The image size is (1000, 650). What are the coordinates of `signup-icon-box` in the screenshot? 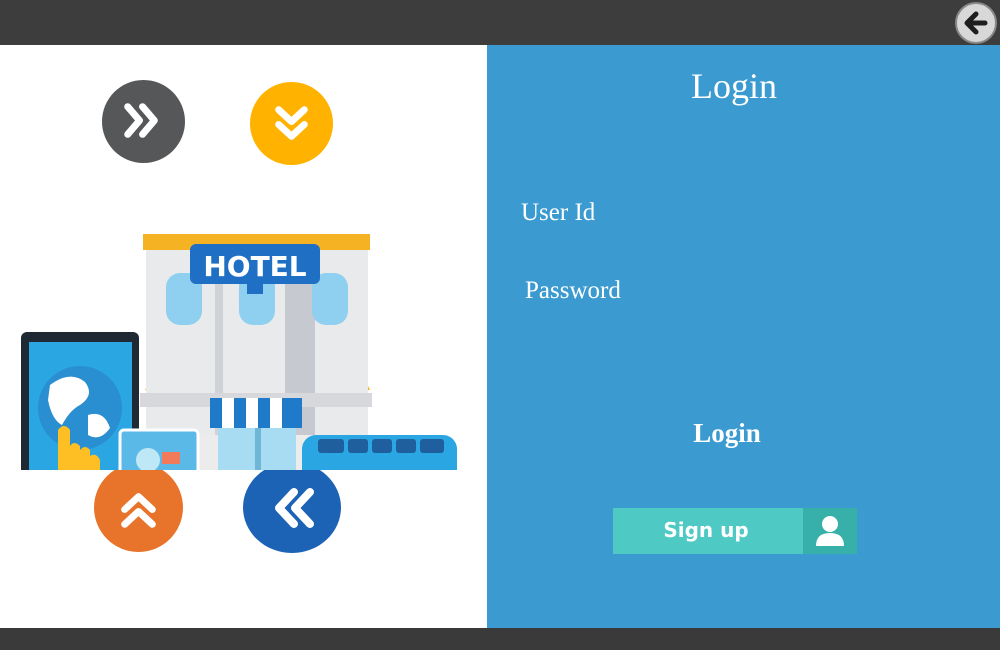 It's located at (830, 531).